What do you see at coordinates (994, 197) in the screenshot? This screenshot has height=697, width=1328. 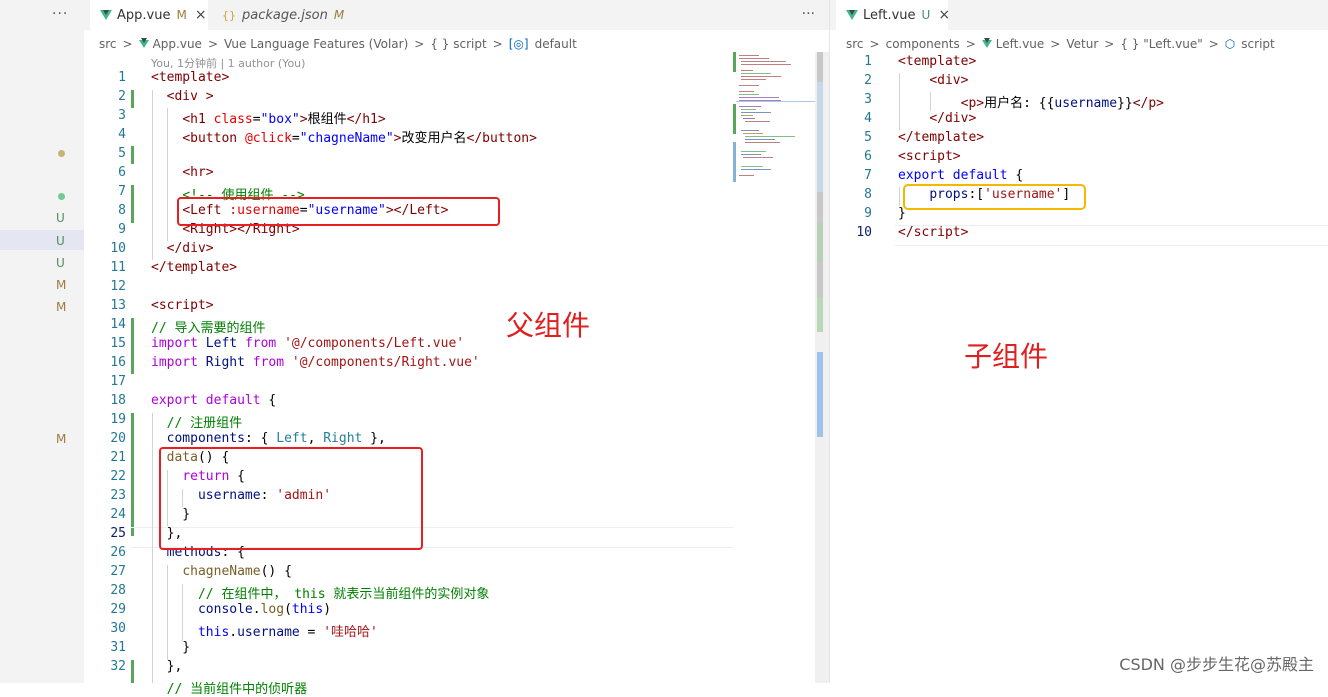 I see `highlight-box-props` at bounding box center [994, 197].